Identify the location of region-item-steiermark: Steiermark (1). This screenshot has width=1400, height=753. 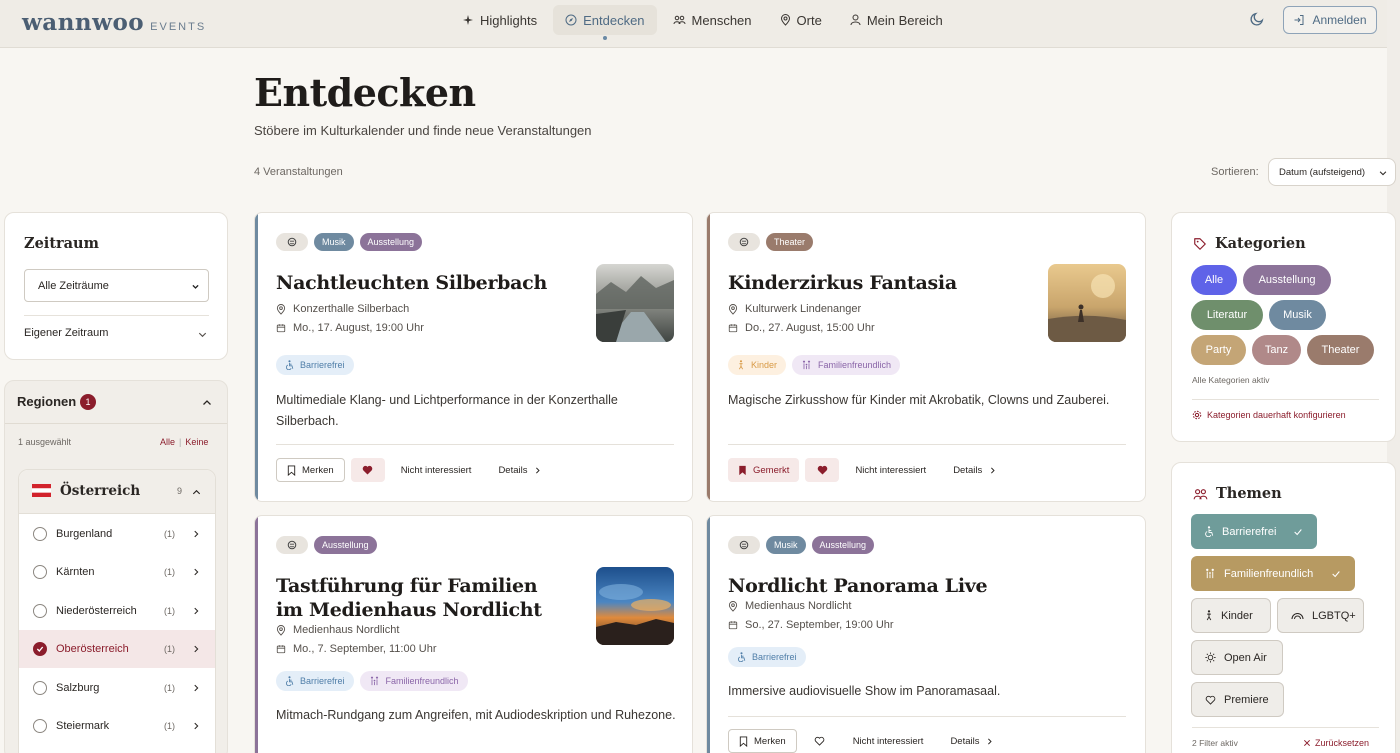
(117, 726).